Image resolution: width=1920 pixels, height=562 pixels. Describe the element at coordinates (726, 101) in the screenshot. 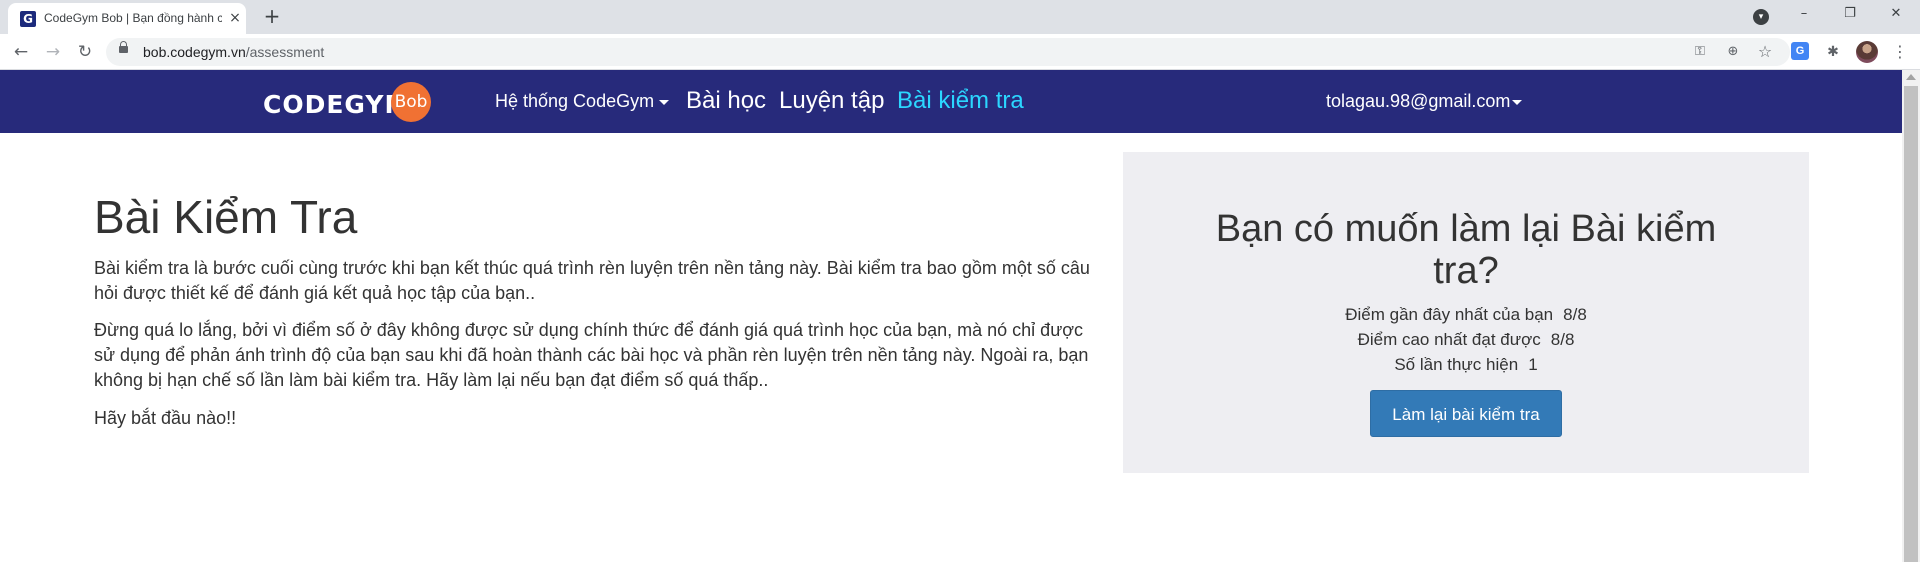

I see `nav-link-lessons: Bài học` at that location.